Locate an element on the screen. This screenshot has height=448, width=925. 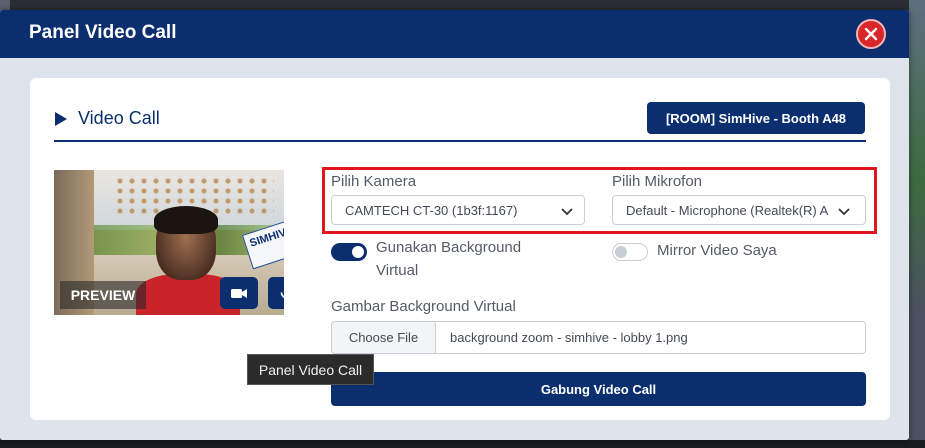
video-preview: SIMHIVE PREVIEW is located at coordinates (169, 242).